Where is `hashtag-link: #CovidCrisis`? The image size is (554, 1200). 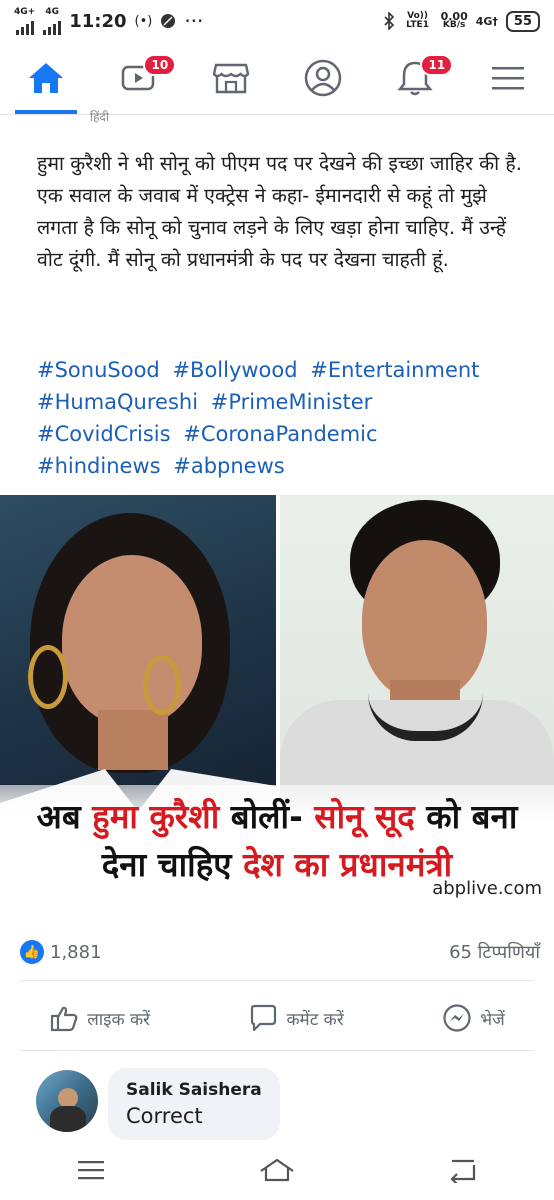
hashtag-link: #CovidCrisis is located at coordinates (104, 434).